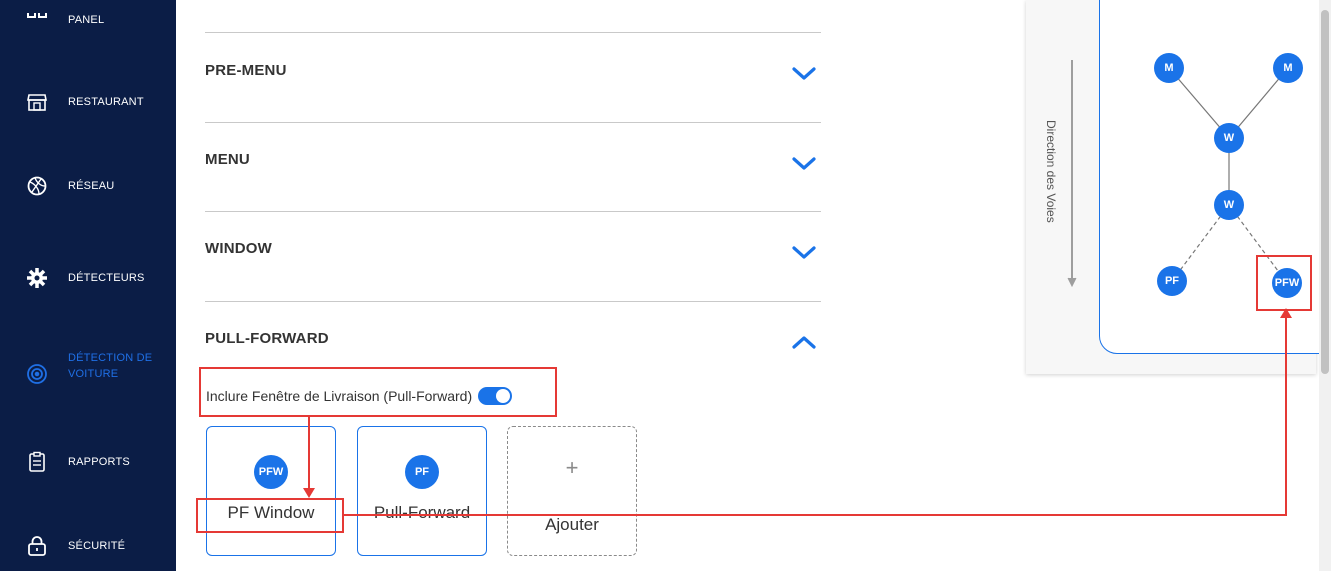 The width and height of the screenshot is (1331, 571). What do you see at coordinates (238, 248) in the screenshot?
I see `section-title-window: WINDOW` at bounding box center [238, 248].